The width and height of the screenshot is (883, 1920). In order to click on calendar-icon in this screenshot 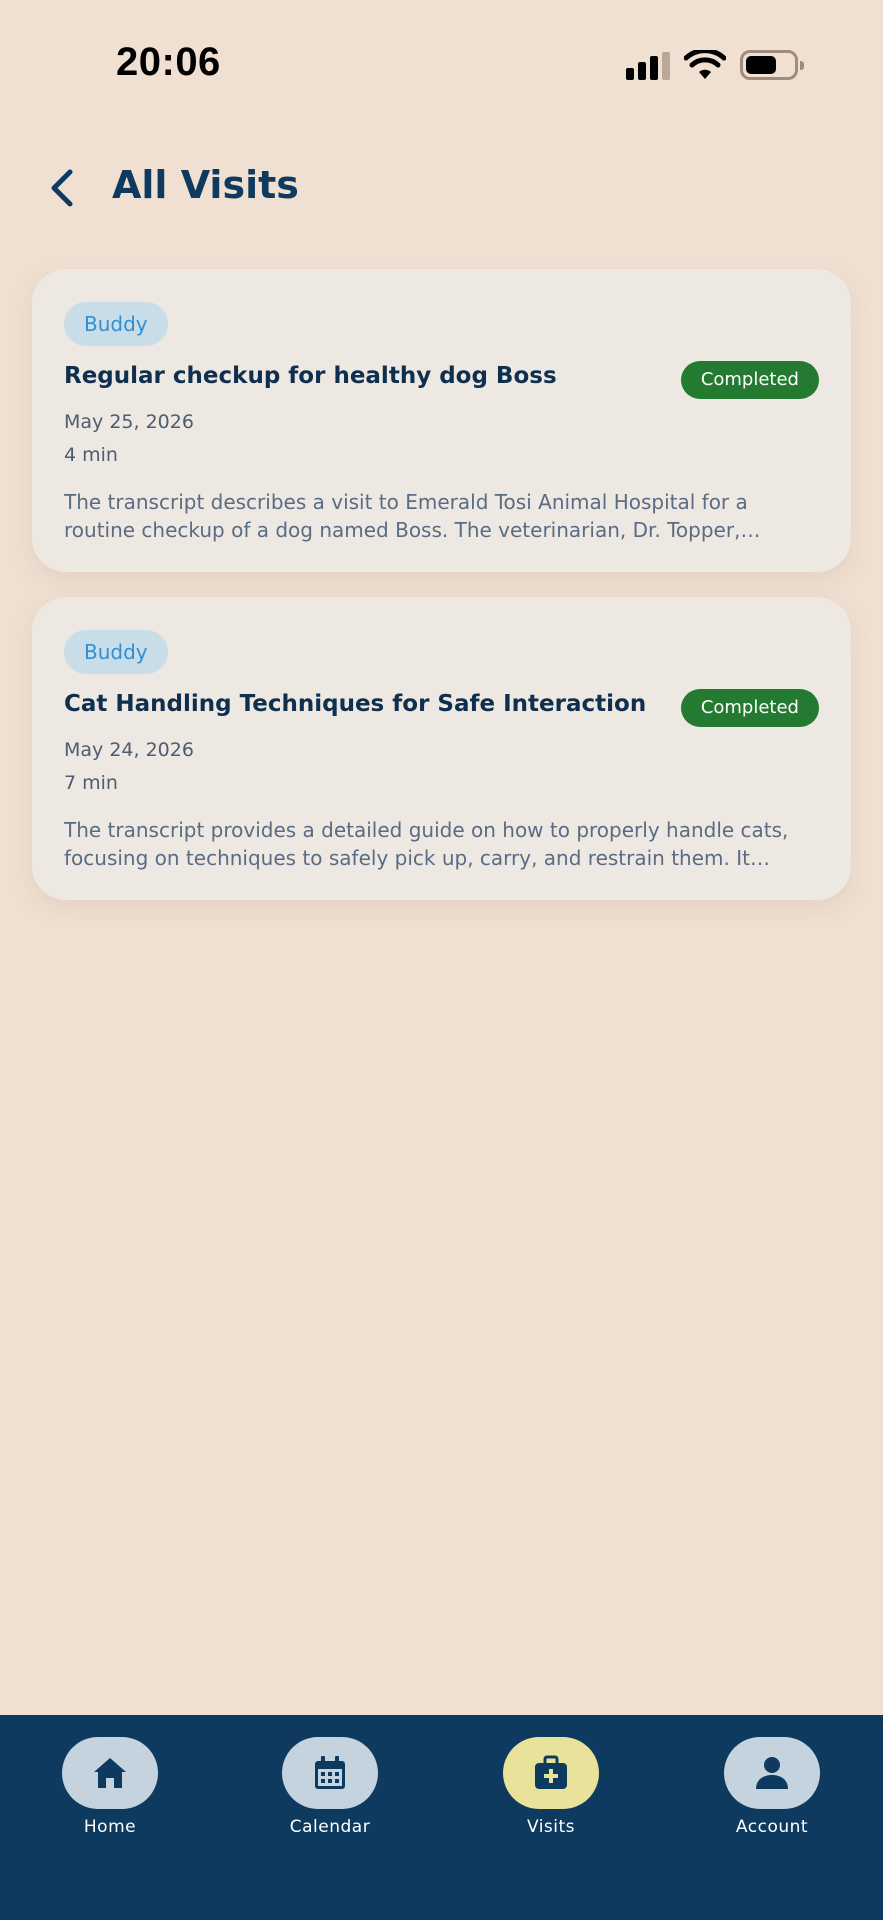, I will do `click(330, 1772)`.